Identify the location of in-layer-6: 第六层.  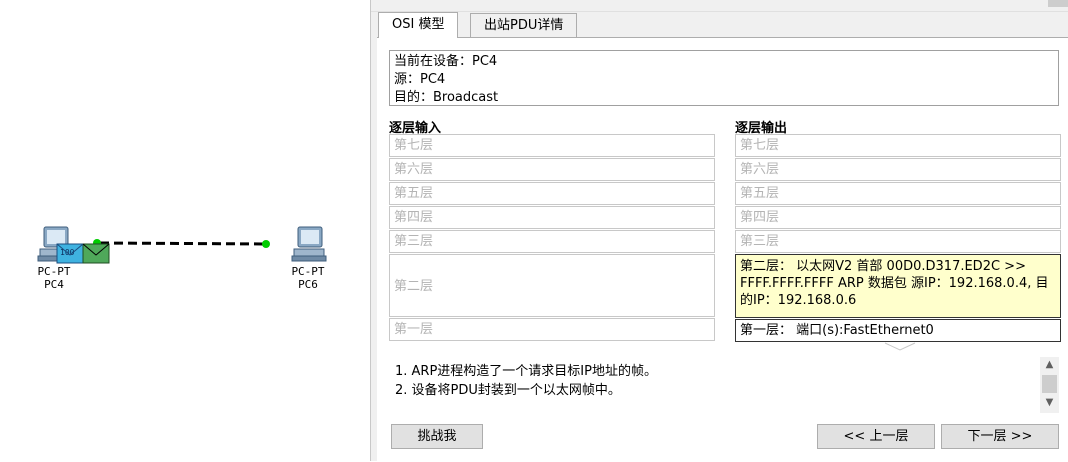
(552, 169).